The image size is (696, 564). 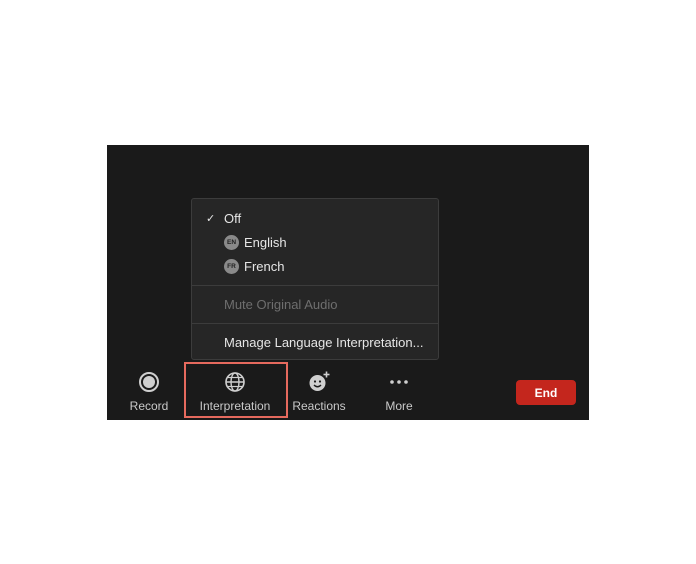 I want to click on record-icon, so click(x=149, y=382).